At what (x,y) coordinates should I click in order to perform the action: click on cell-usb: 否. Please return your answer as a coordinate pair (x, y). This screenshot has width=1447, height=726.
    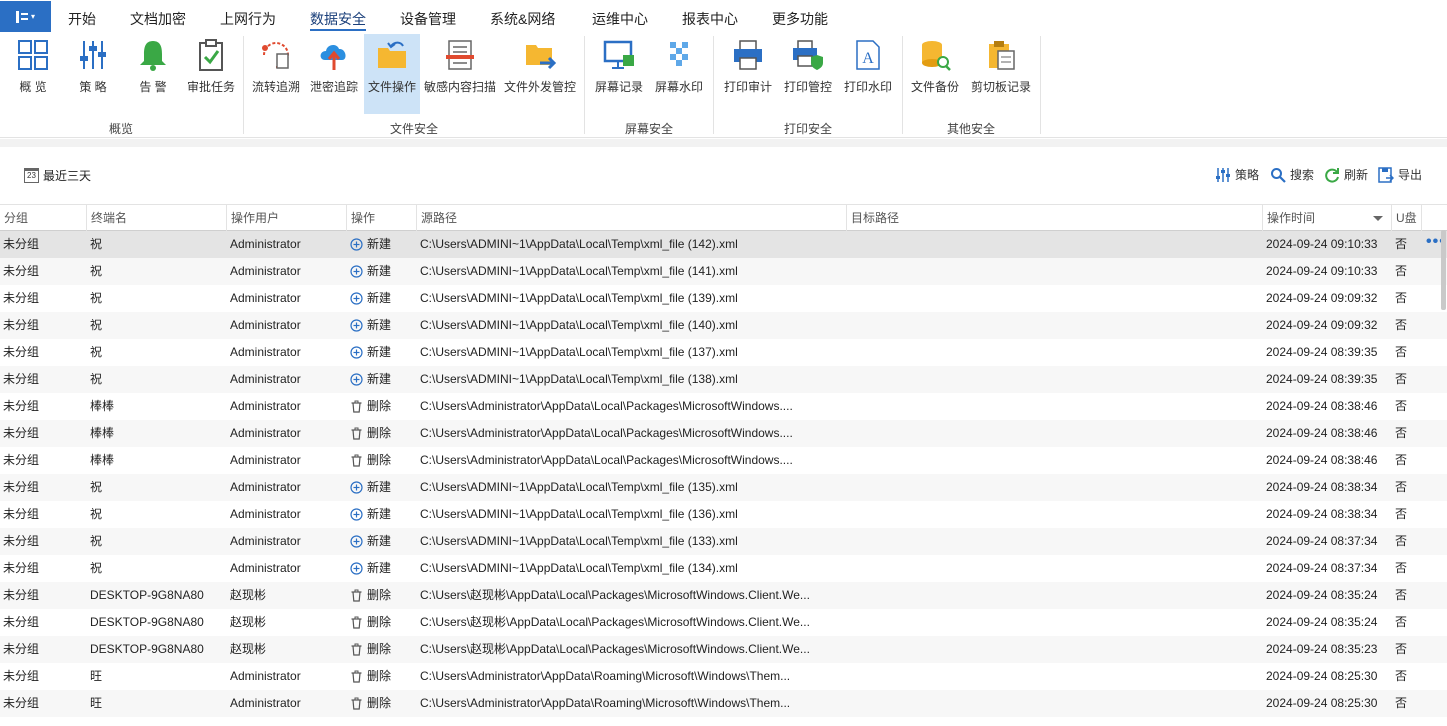
    Looking at the image, I should click on (1401, 433).